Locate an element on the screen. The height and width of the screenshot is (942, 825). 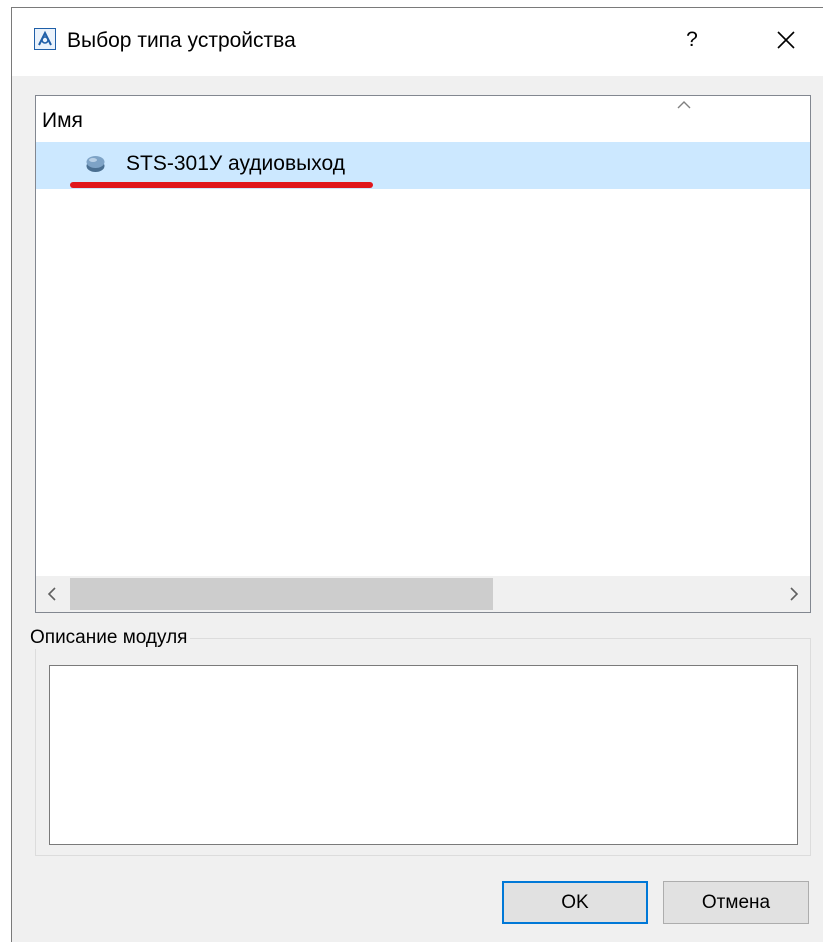
sort-ascending-icon is located at coordinates (684, 105).